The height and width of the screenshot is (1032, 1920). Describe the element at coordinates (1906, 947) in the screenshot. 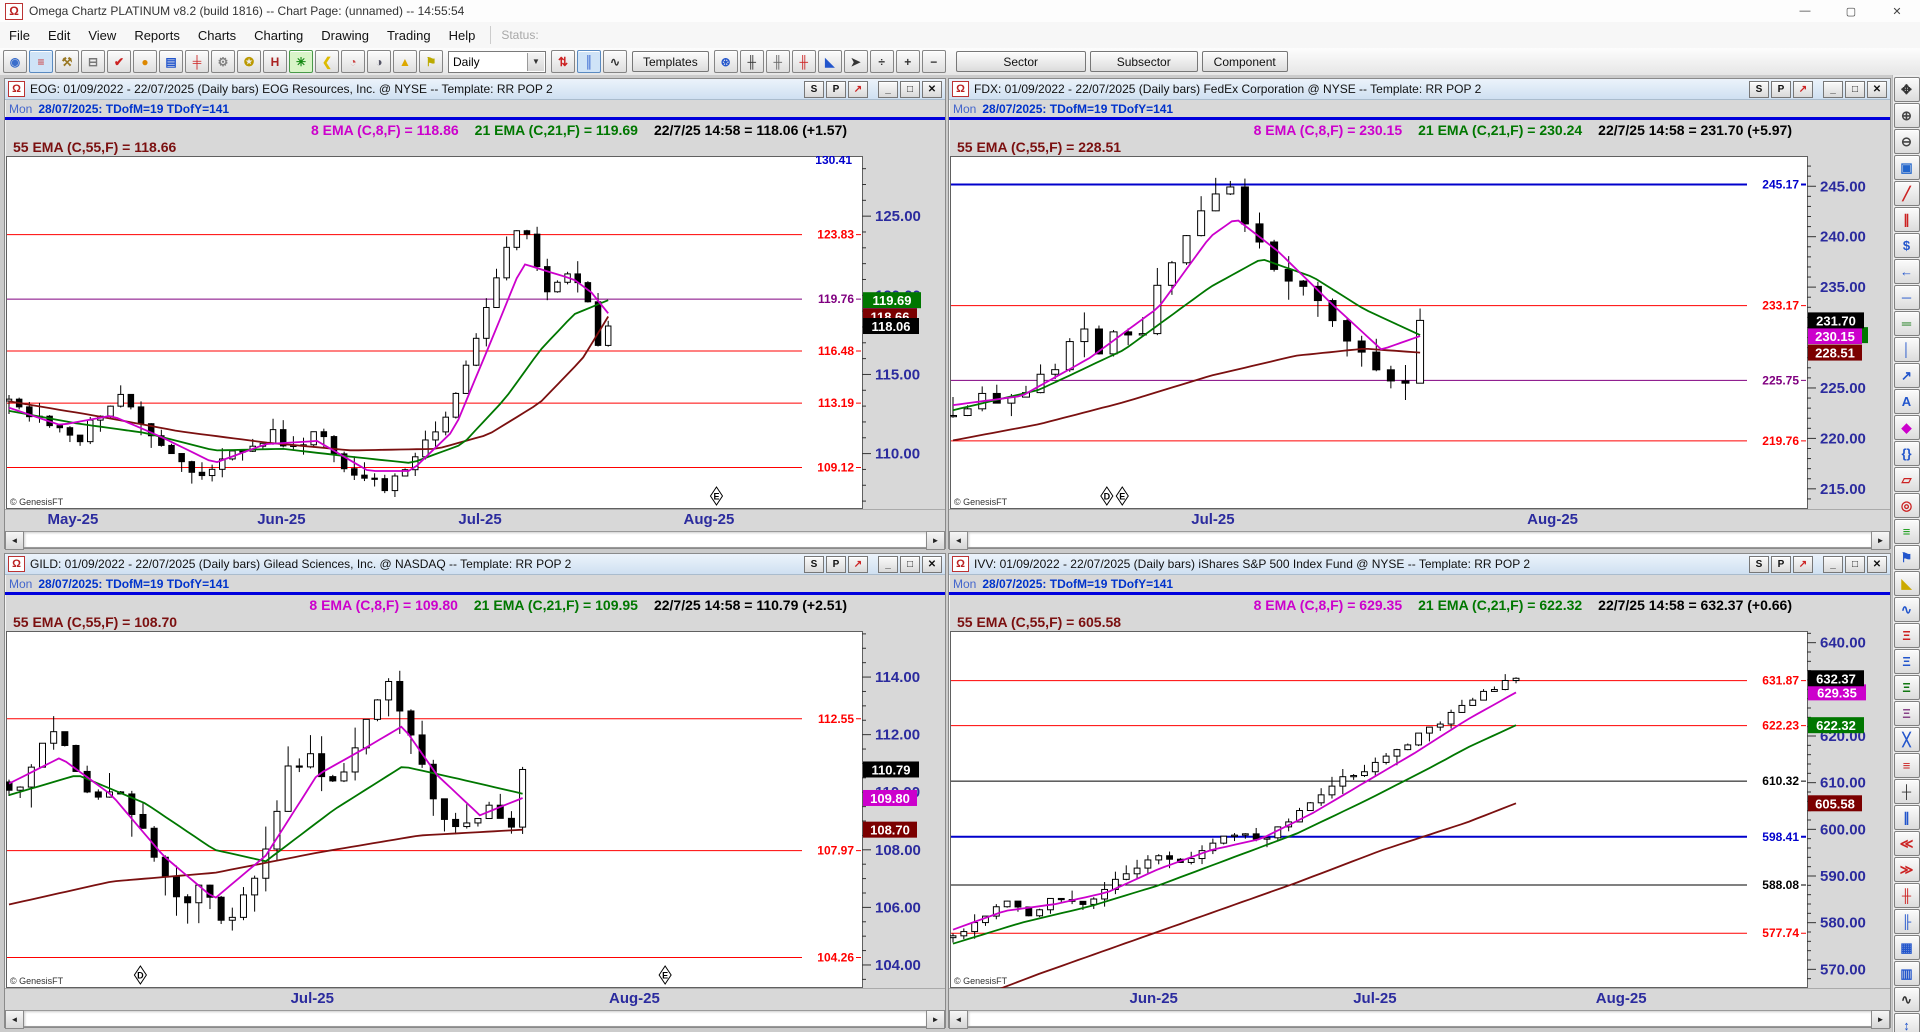

I see `grid-icon: ▦` at that location.